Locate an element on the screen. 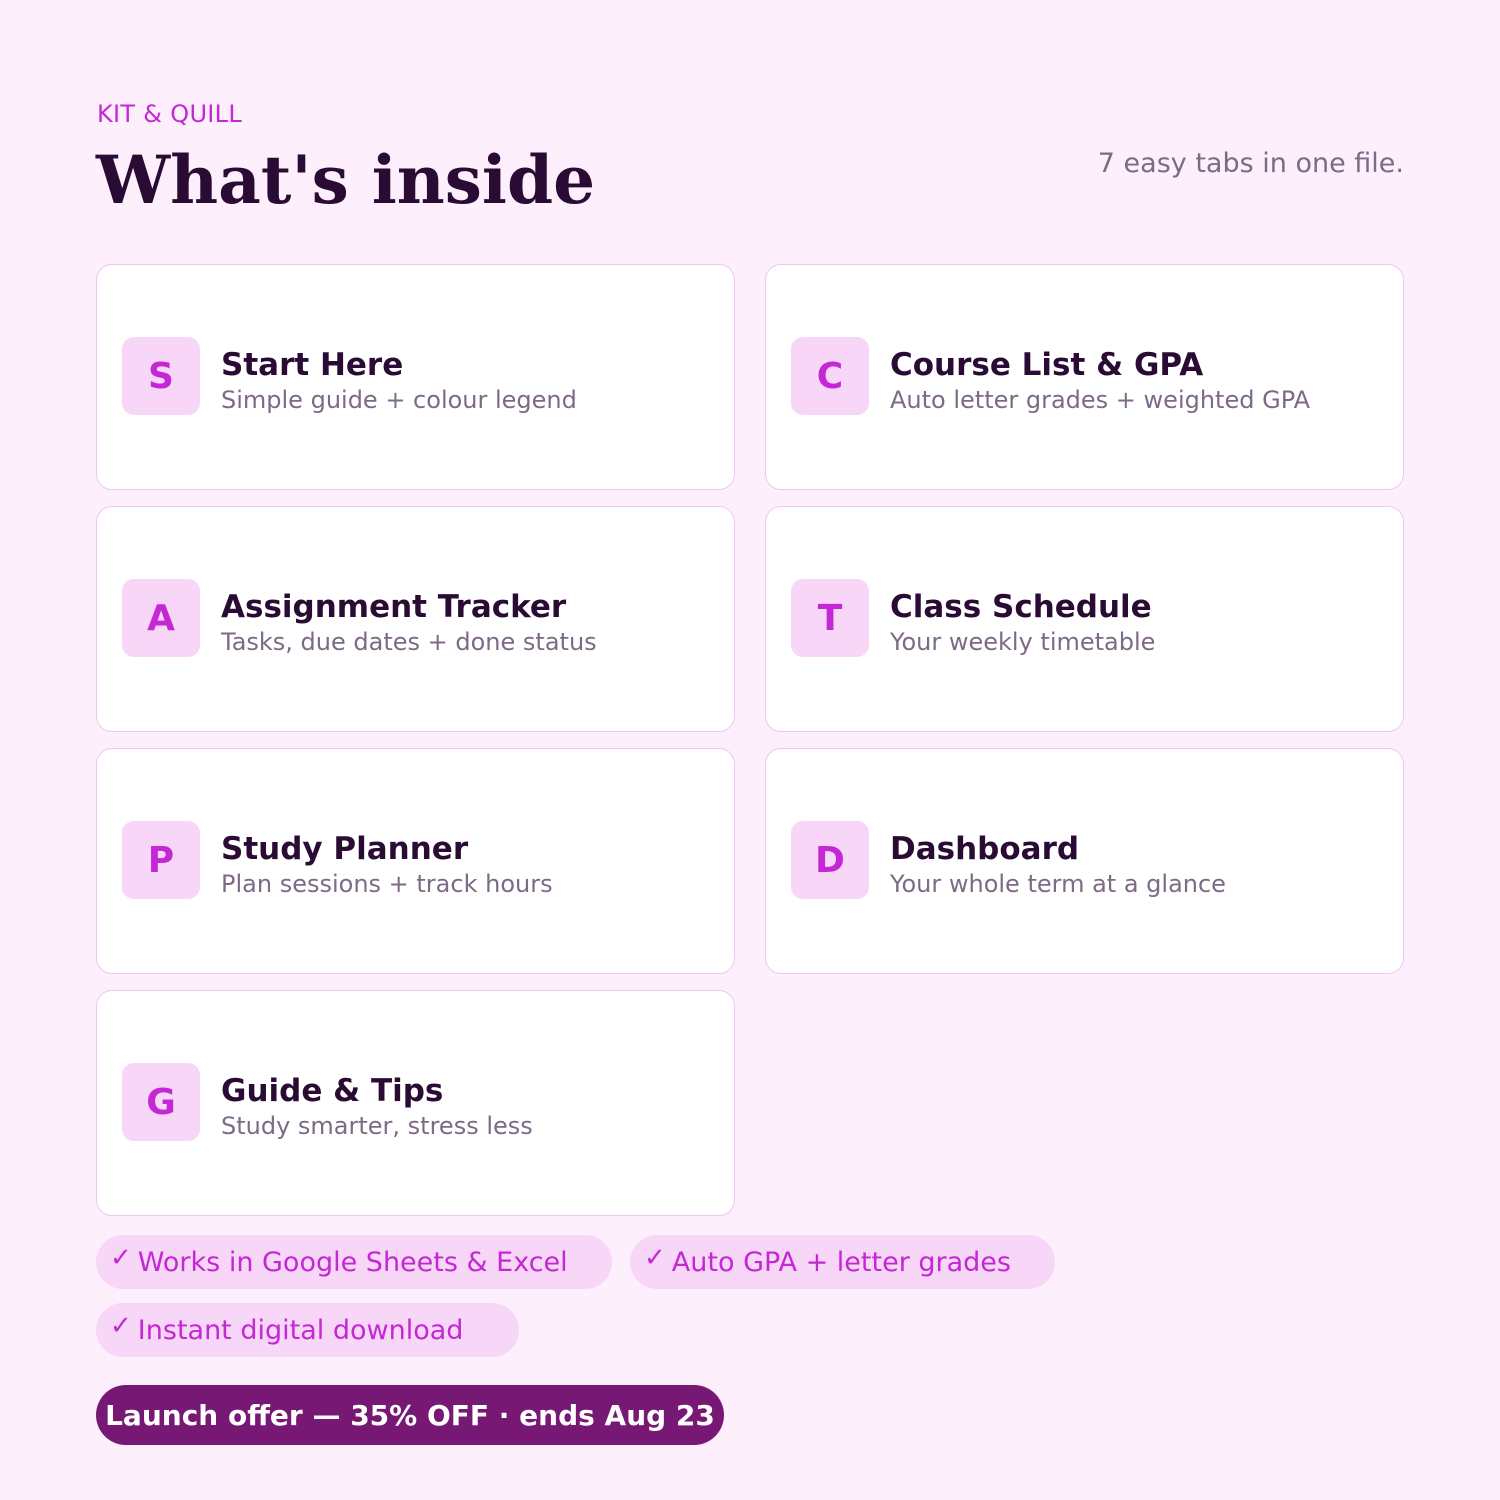  tab-card-title: Assignment Tracker is located at coordinates (394, 607).